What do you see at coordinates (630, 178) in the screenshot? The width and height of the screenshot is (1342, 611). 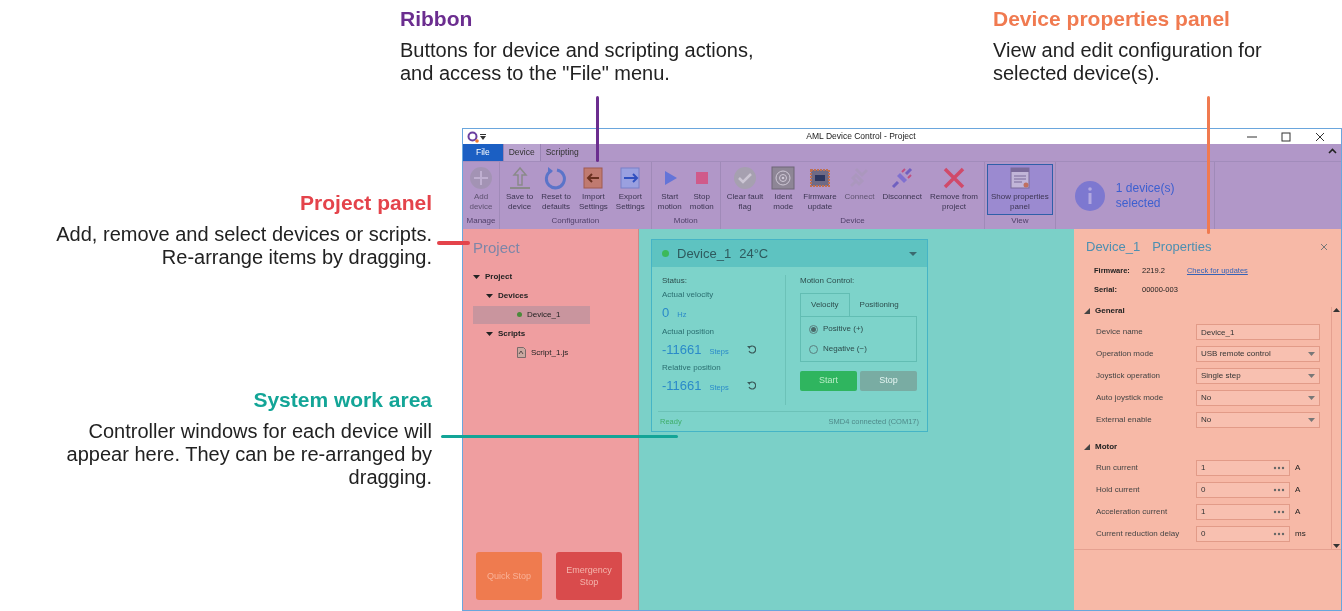 I see `export-icon` at bounding box center [630, 178].